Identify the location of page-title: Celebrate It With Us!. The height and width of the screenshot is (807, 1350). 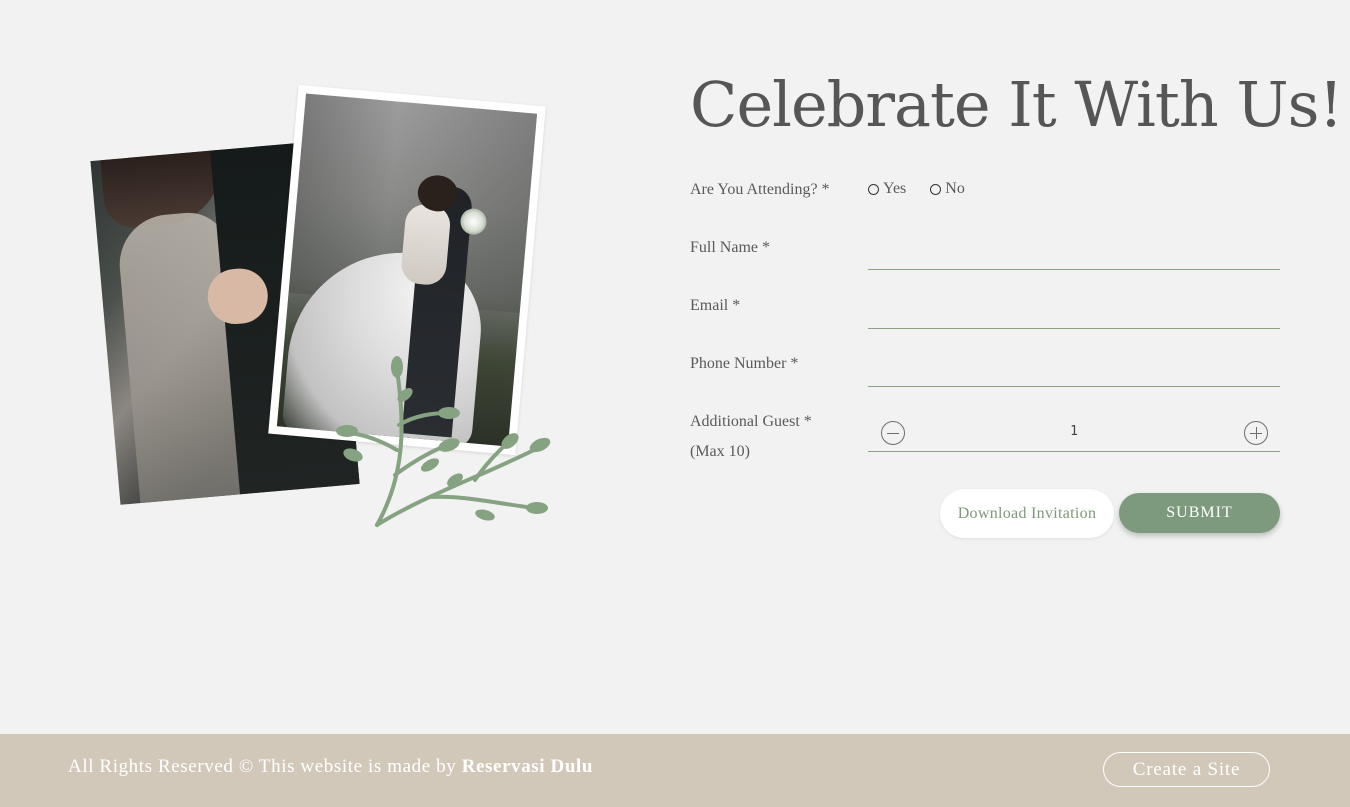
(1016, 104).